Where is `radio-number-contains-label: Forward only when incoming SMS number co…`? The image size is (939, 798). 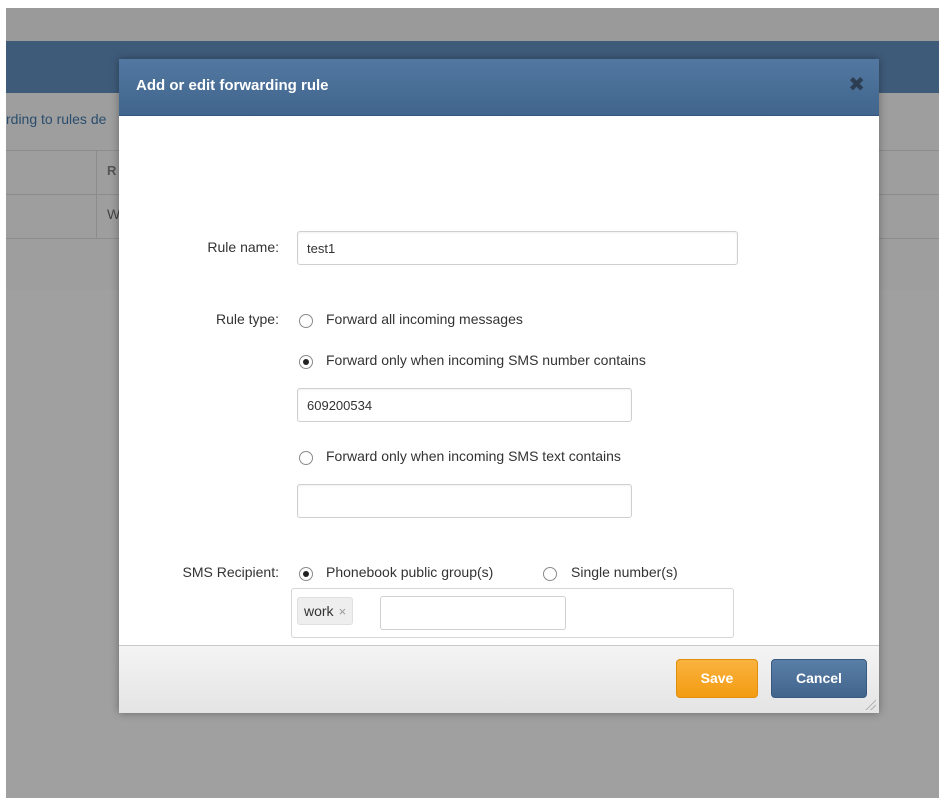 radio-number-contains-label: Forward only when incoming SMS number co… is located at coordinates (486, 360).